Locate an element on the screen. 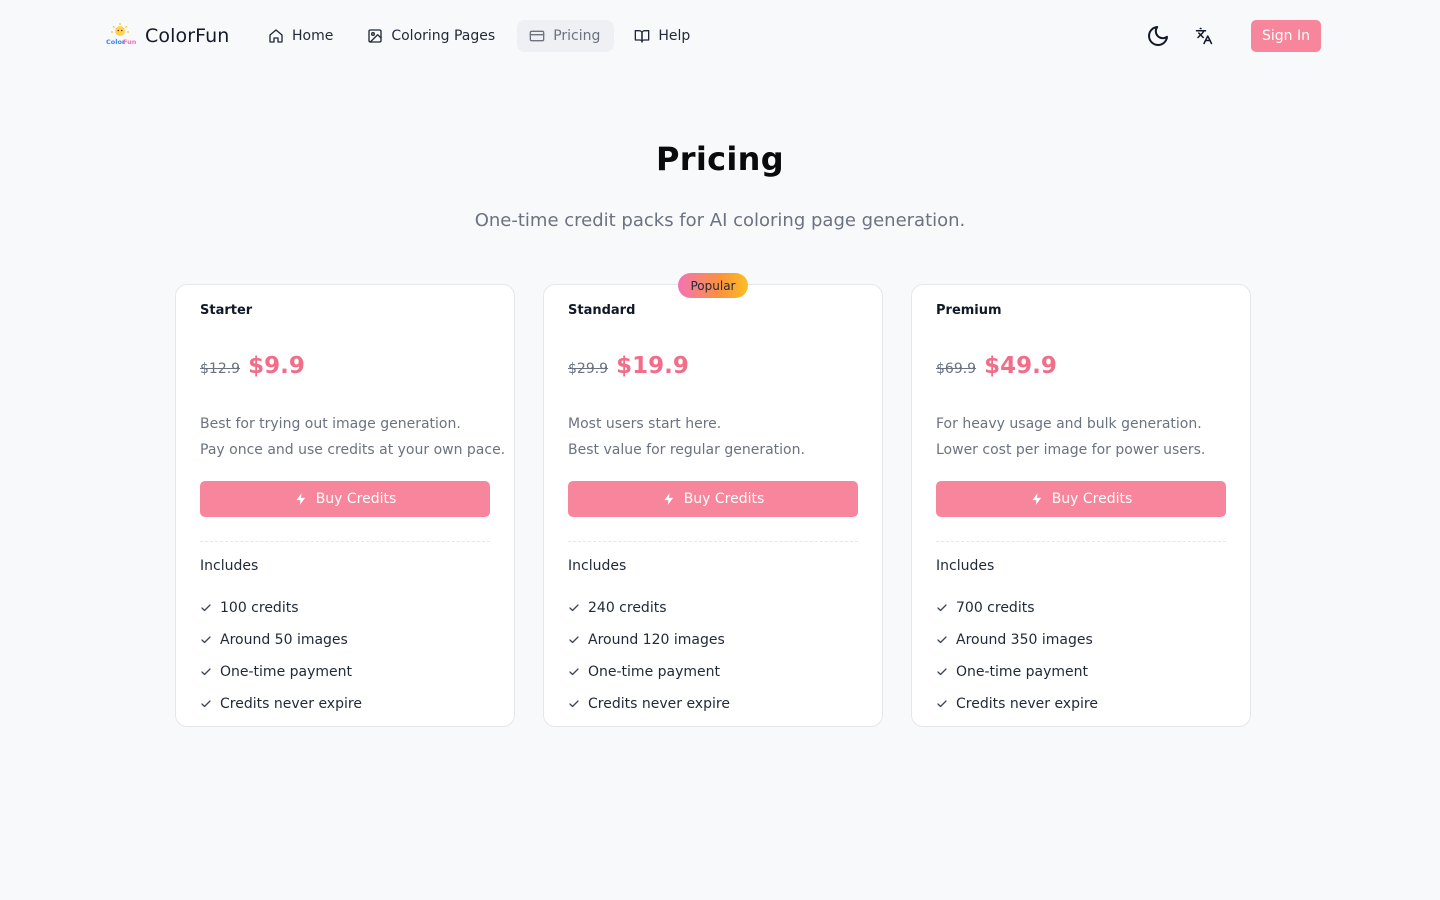 The image size is (1440, 900). main-nav: Home Coloring Pages Pricing Help is located at coordinates (480, 36).